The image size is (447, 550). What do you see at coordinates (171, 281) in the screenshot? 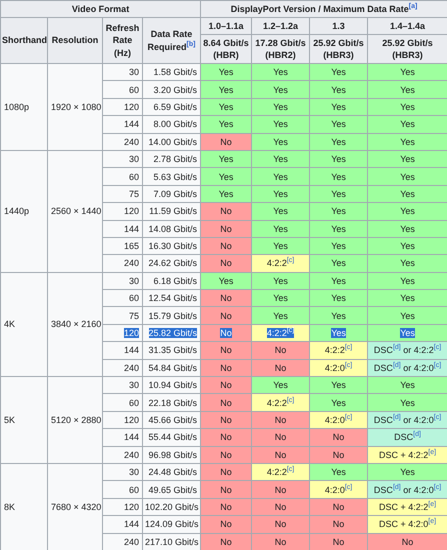
I see `table-cell: 6.18 Gbit/s` at bounding box center [171, 281].